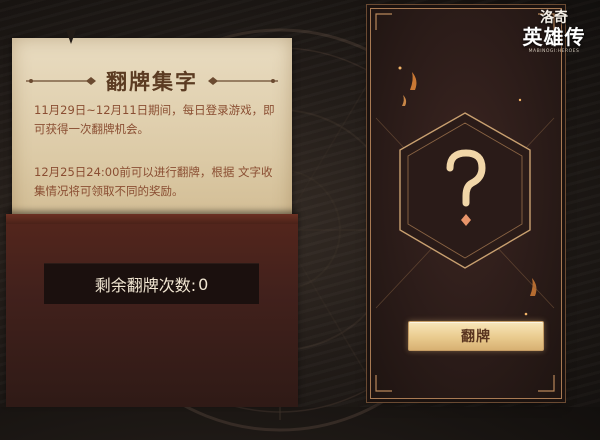 This screenshot has height=440, width=600. Describe the element at coordinates (152, 219) in the screenshot. I see `card-sleeve-lip` at that location.